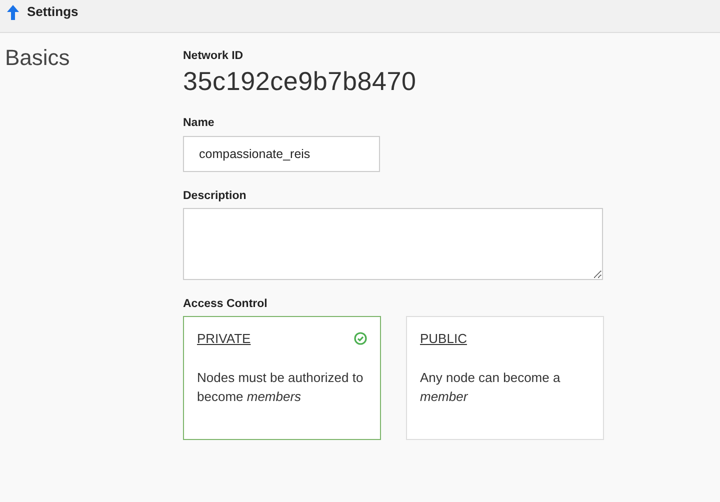  Describe the element at coordinates (280, 387) in the screenshot. I see `option-description: Nodes must be authorized to become members` at that location.